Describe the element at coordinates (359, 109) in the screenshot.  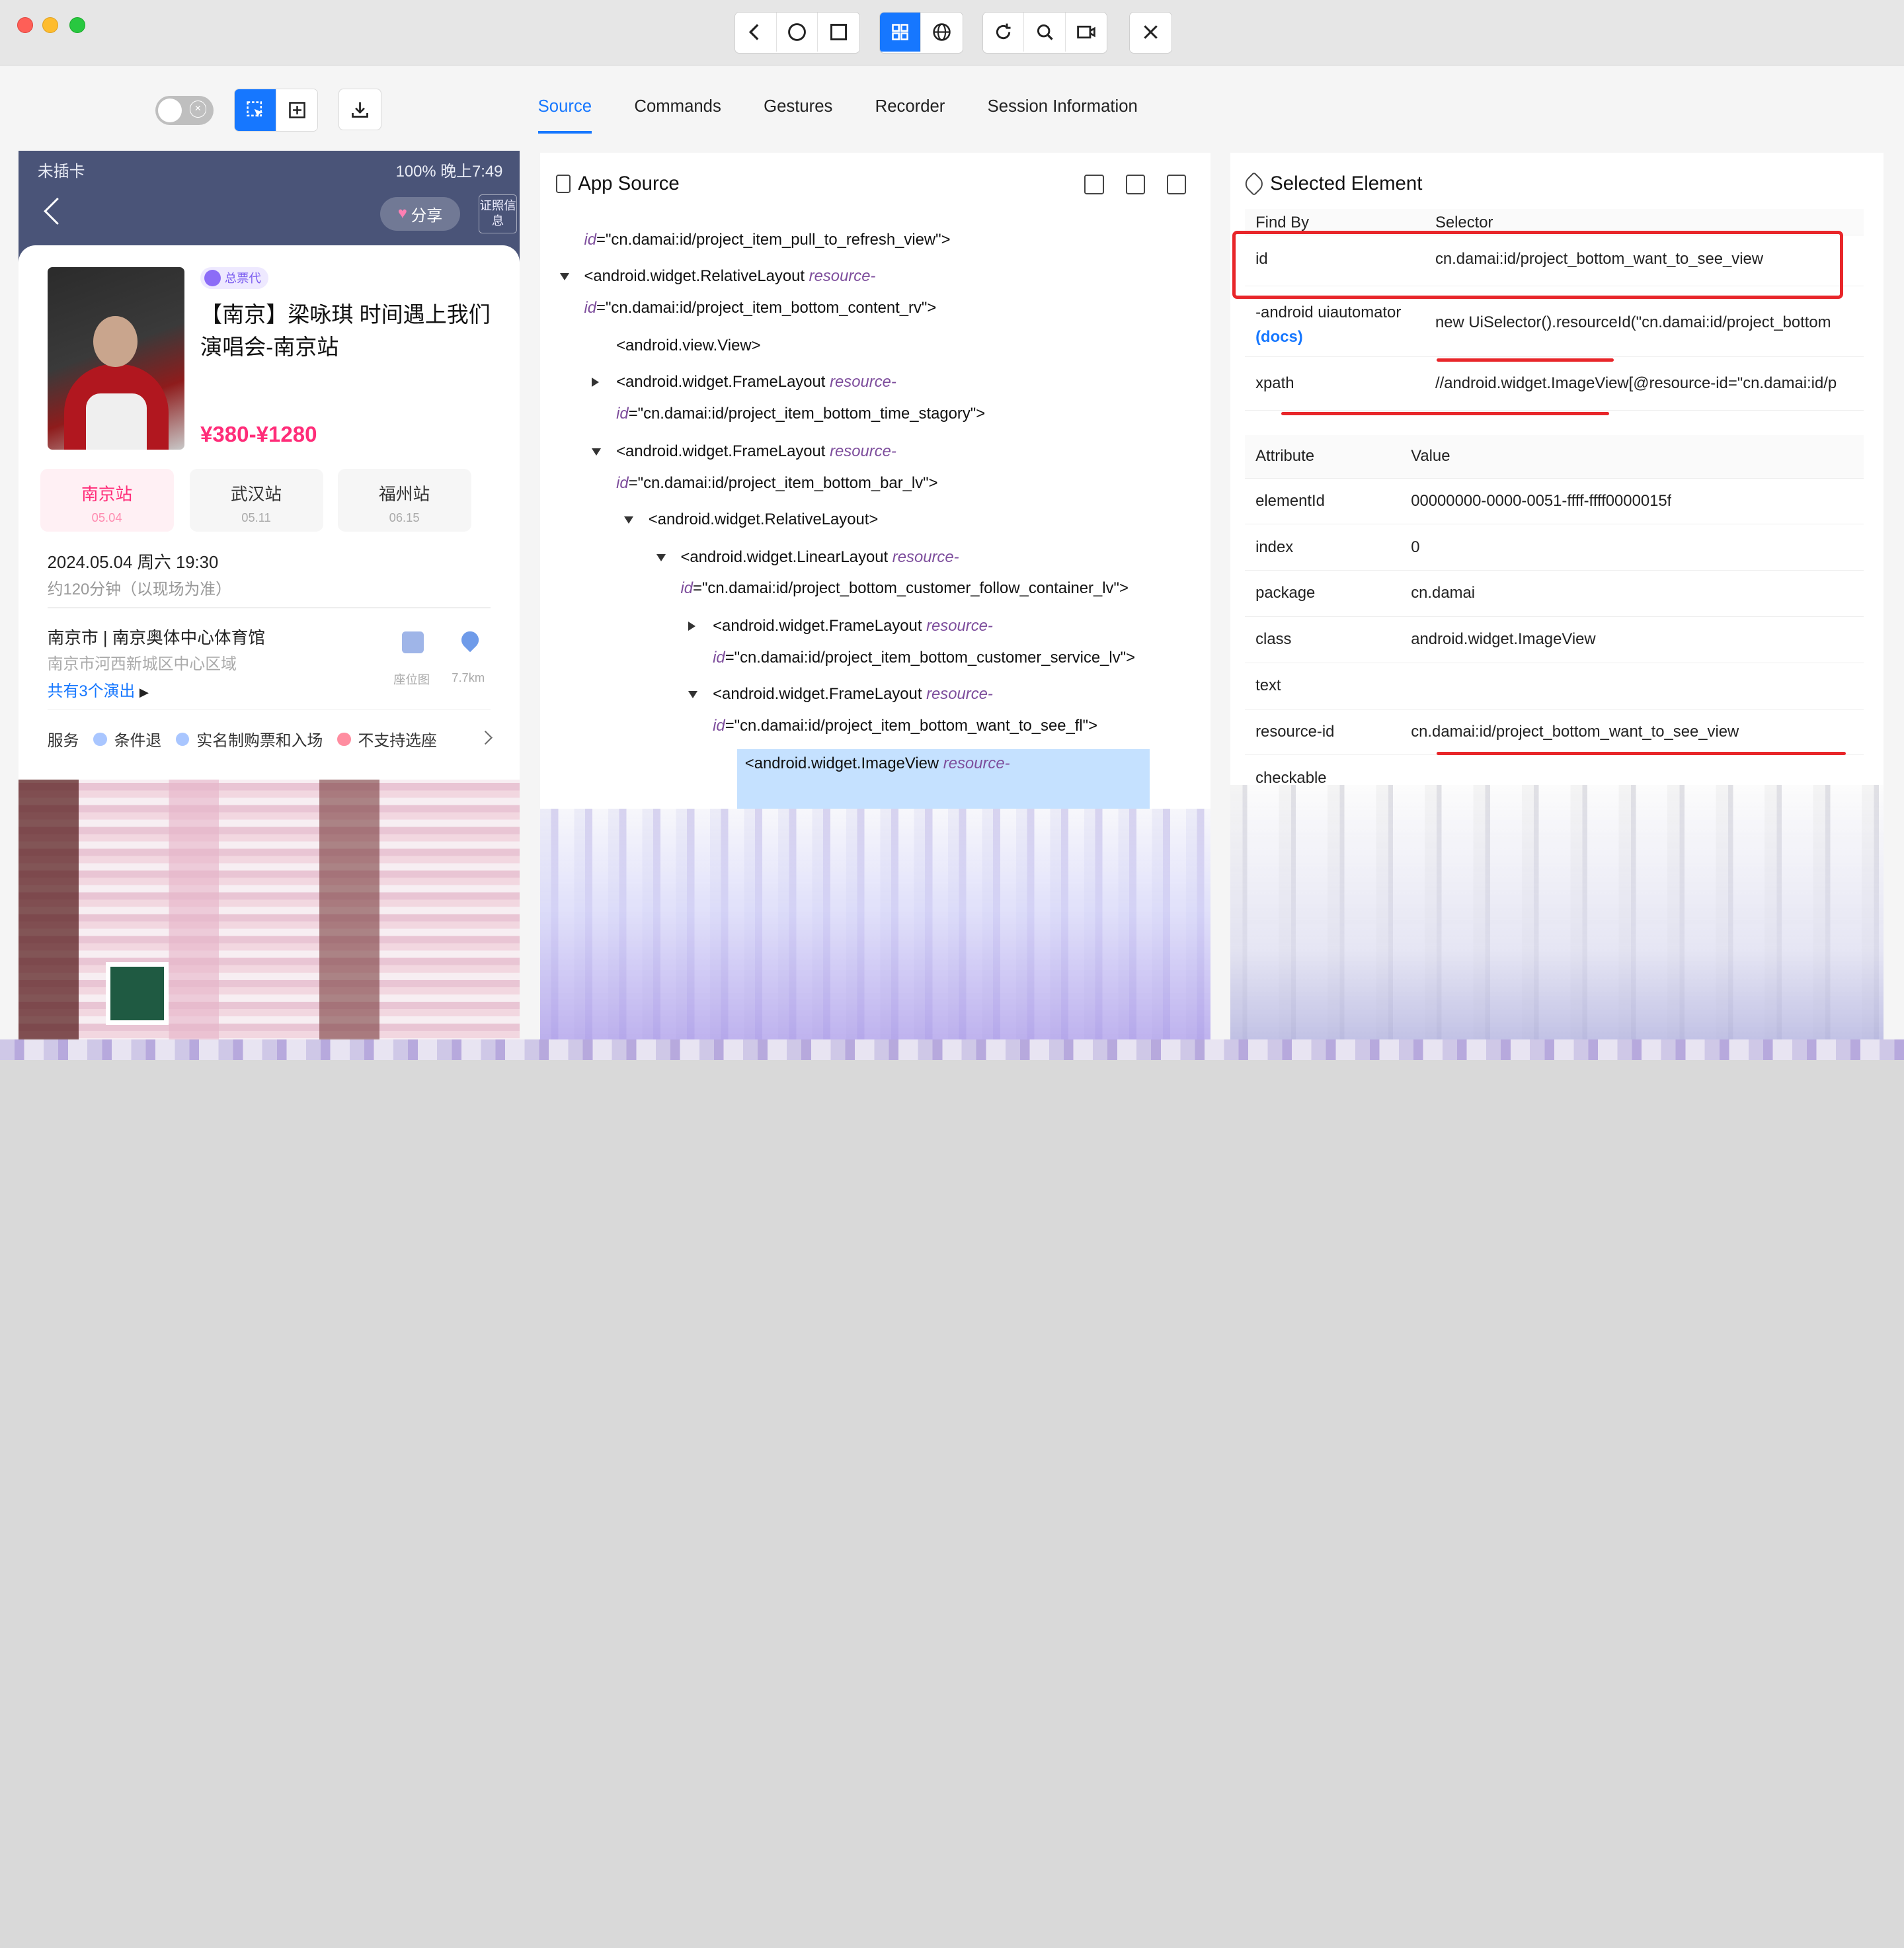
I see `download-screenshot-icon` at that location.